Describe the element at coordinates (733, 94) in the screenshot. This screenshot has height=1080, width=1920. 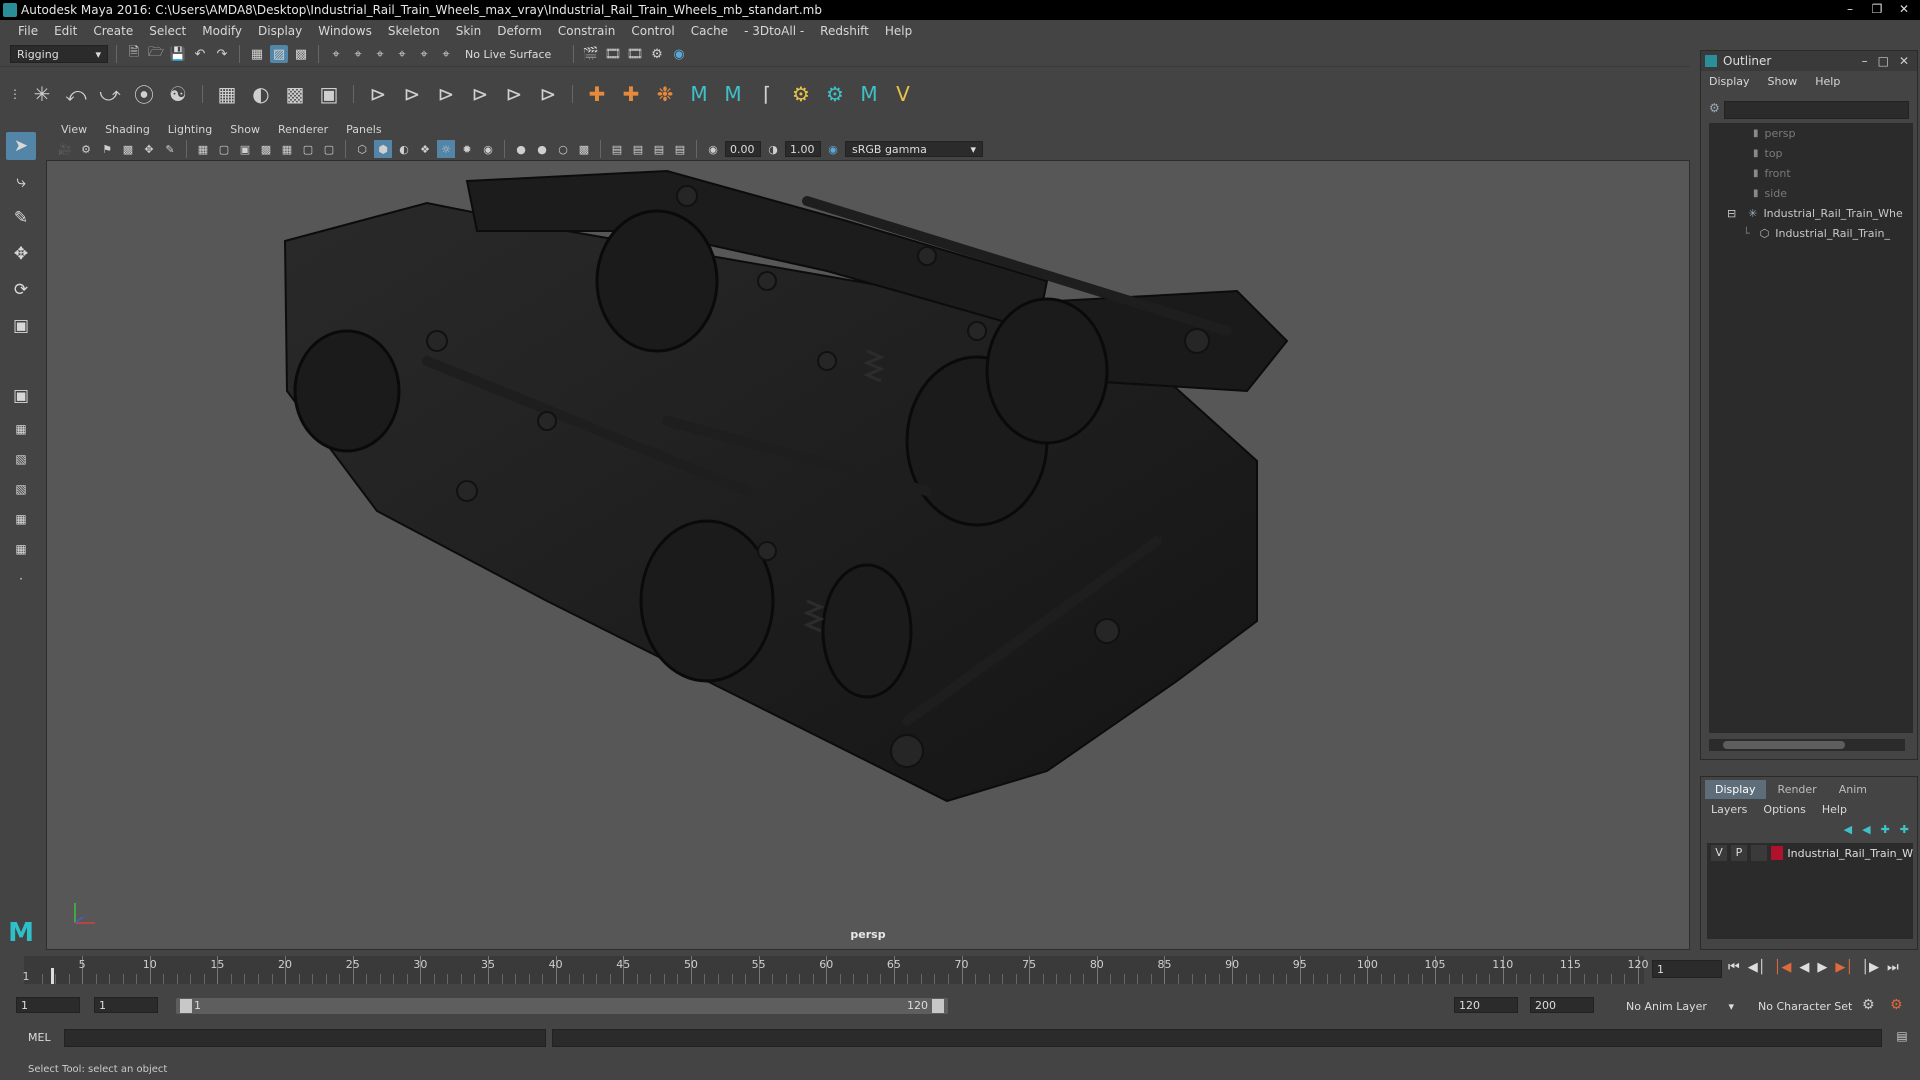
I see `maya-shelf-icon-b: M` at that location.